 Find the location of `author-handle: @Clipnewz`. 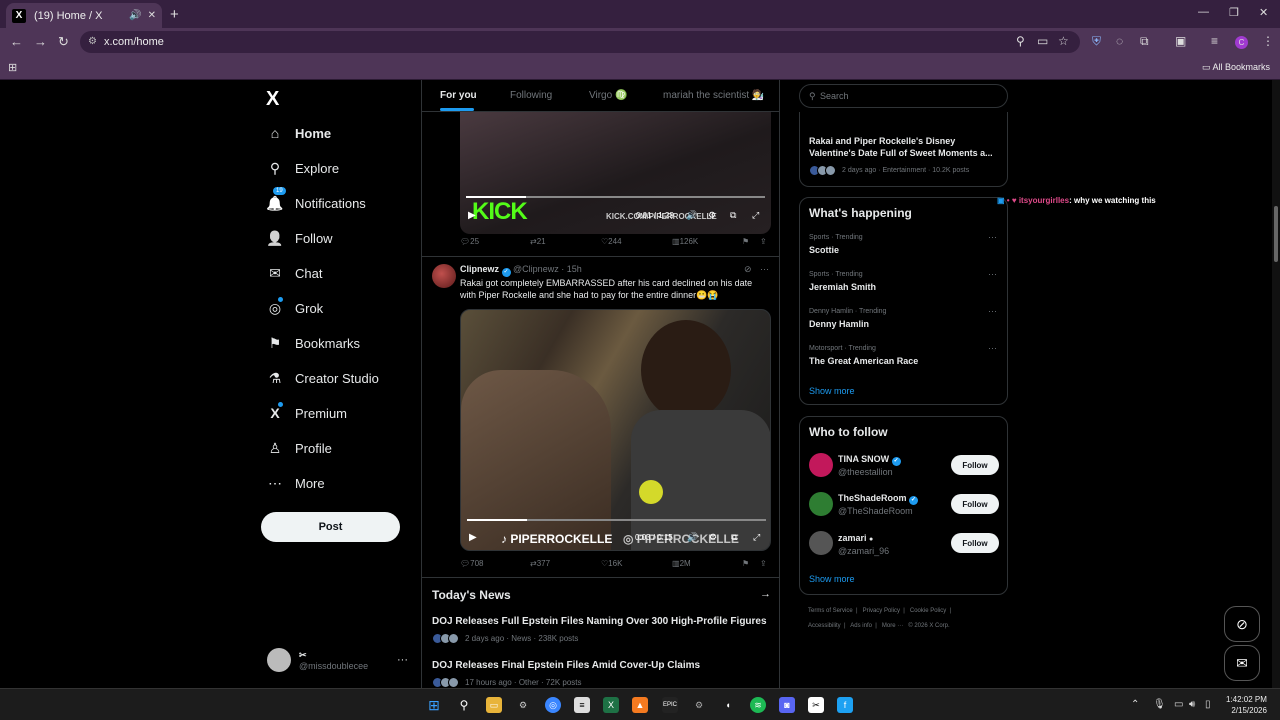

author-handle: @Clipnewz is located at coordinates (536, 269).